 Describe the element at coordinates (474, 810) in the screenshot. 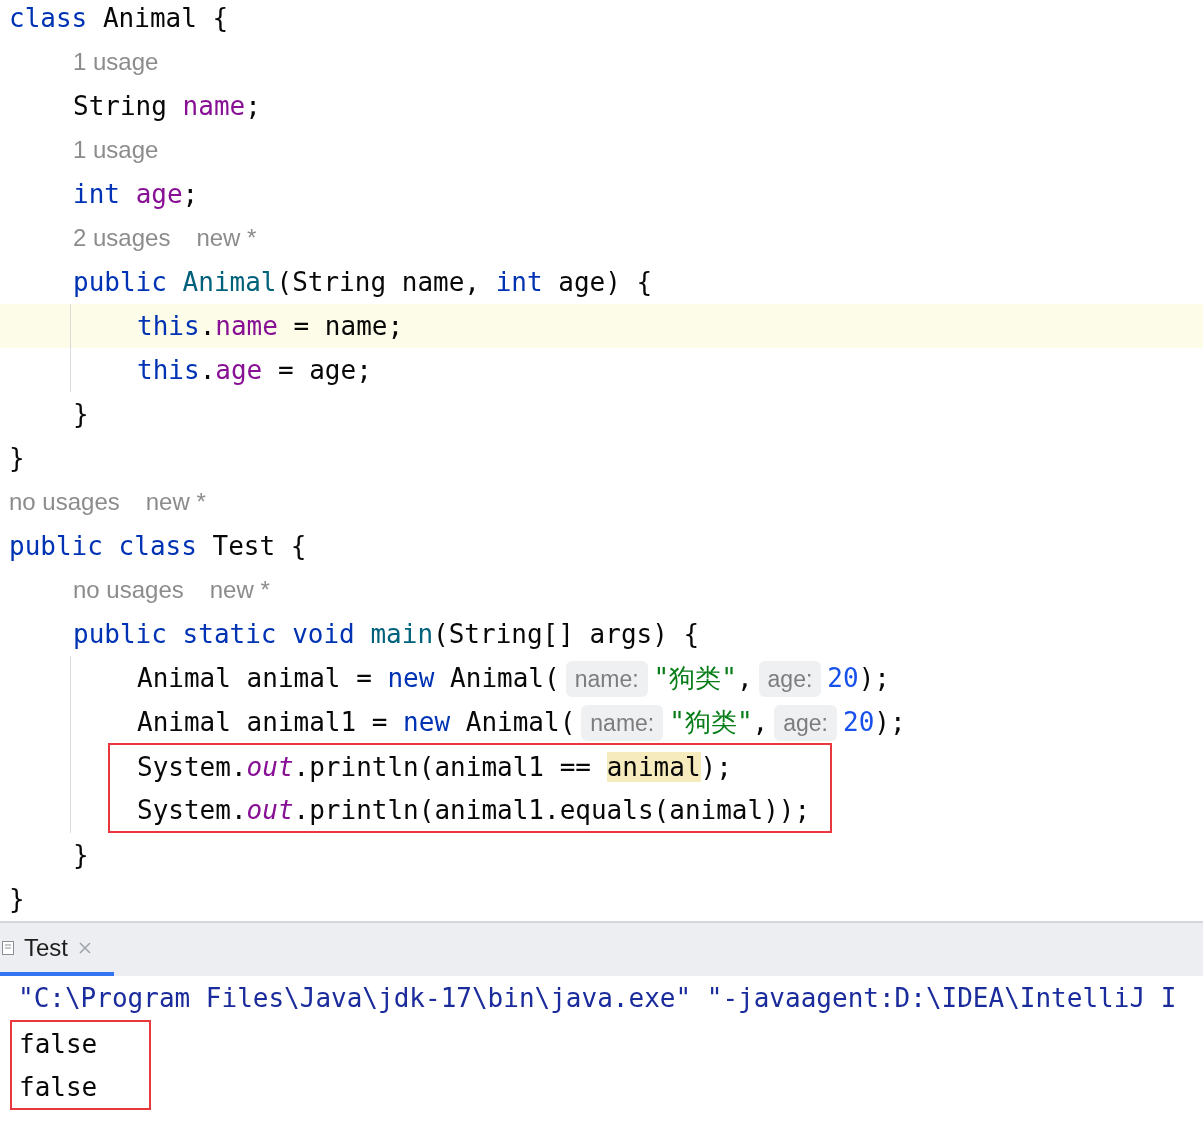

I see `code-line: System.out.println(animal1.equals(animal));` at that location.